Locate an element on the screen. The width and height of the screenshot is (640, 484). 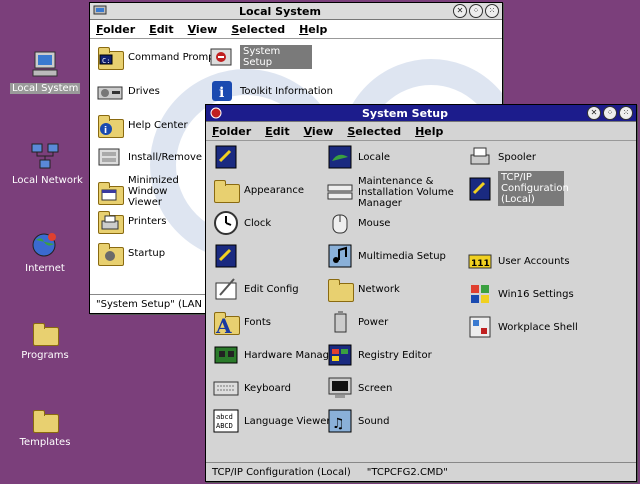
item-toolkit-information: i Toolkit Information is located at coordinates (270, 91).